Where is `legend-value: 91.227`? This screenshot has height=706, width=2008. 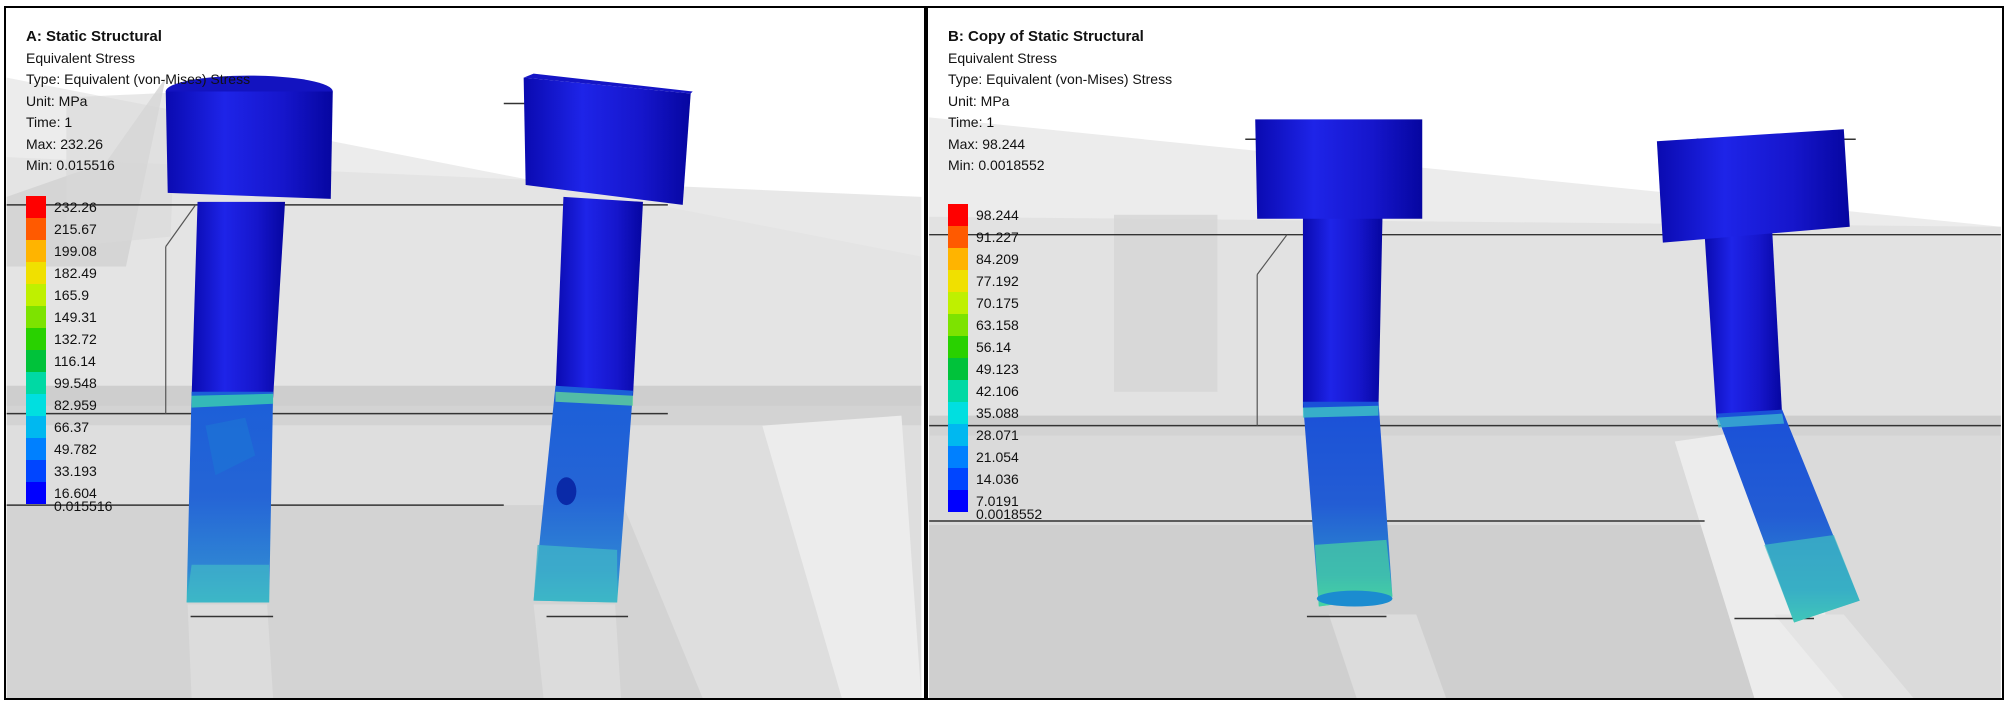 legend-value: 91.227 is located at coordinates (997, 237).